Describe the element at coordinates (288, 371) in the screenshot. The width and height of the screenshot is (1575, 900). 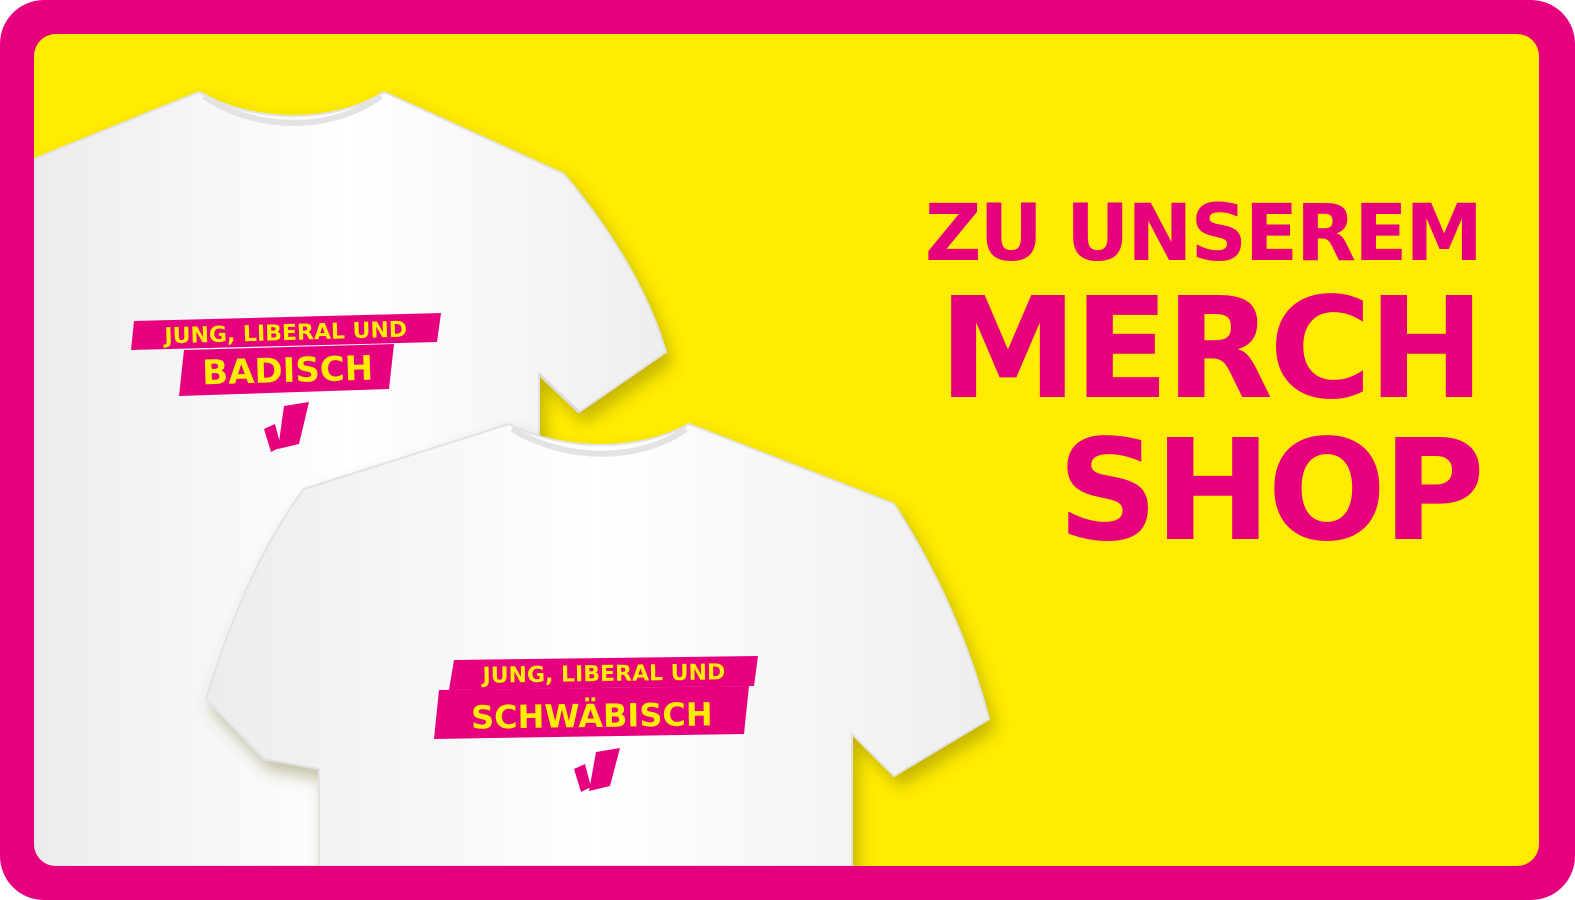
I see `print-badisch-bottom-text: BADISCH` at that location.